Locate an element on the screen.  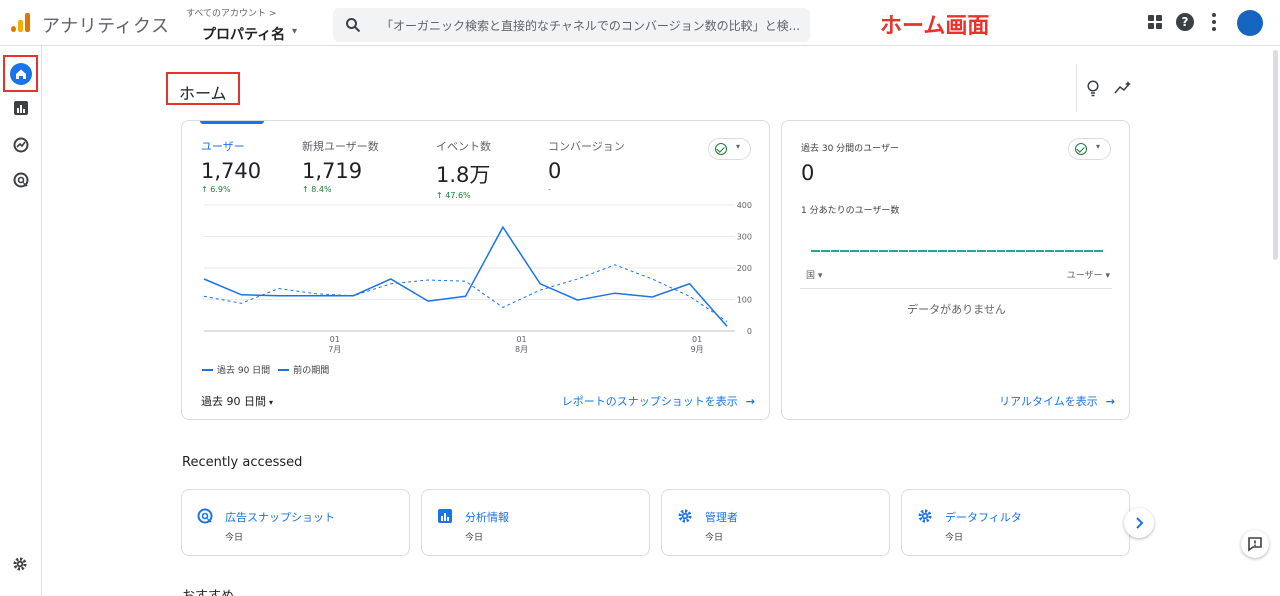
property-selector: プロパティ名 is located at coordinates (243, 34).